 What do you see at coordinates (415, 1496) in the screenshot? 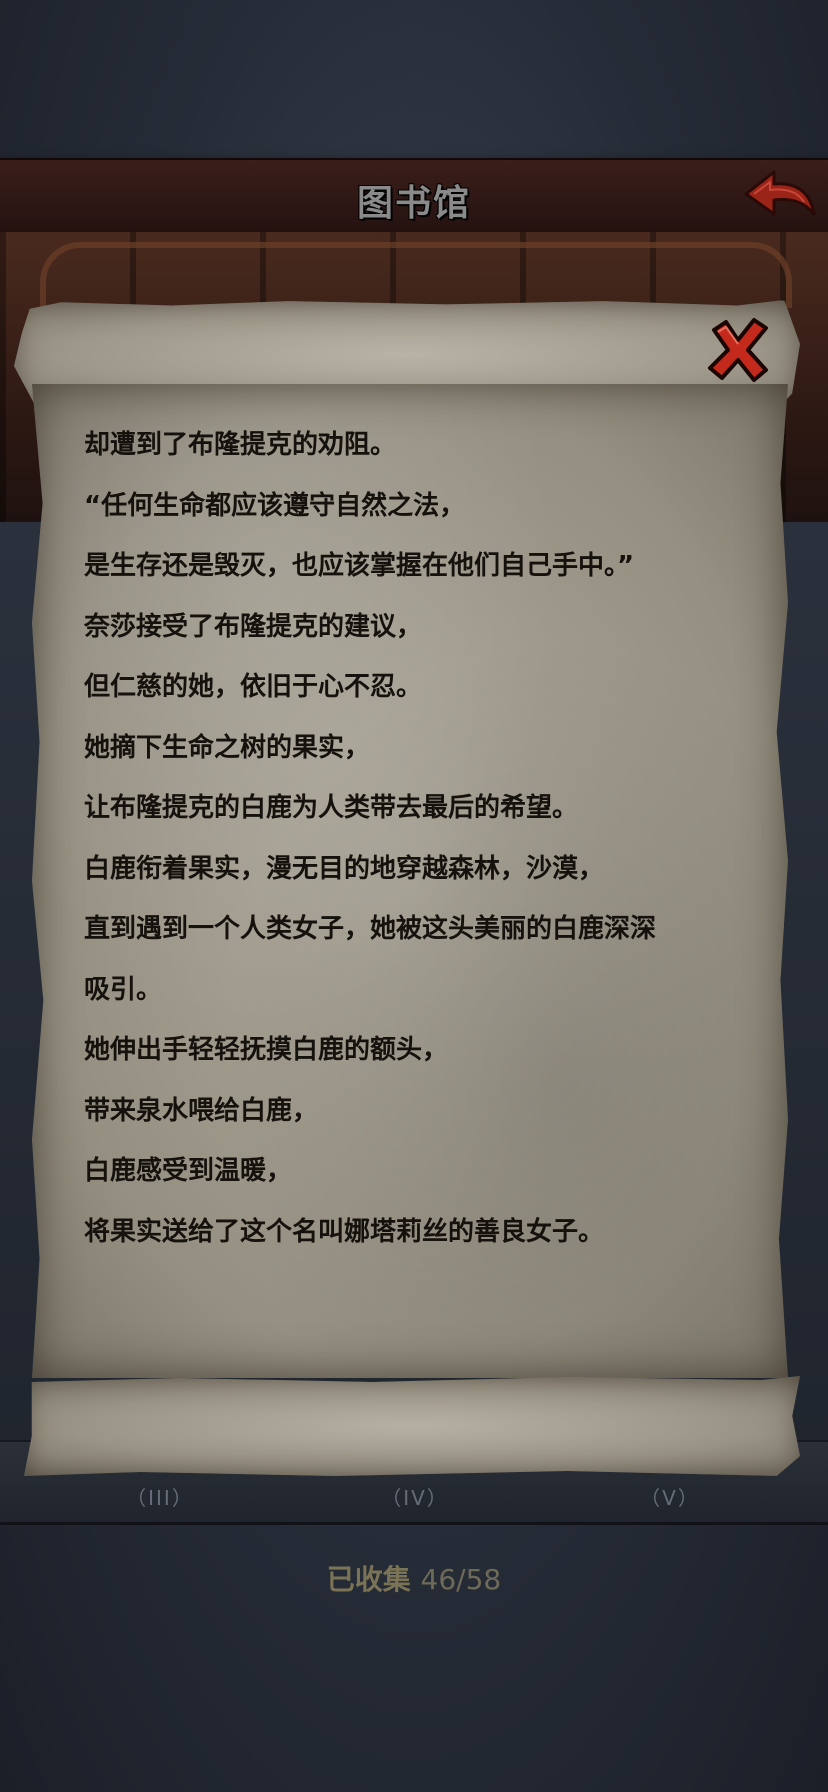
I see `gallery-label-iv: （IV）` at bounding box center [415, 1496].